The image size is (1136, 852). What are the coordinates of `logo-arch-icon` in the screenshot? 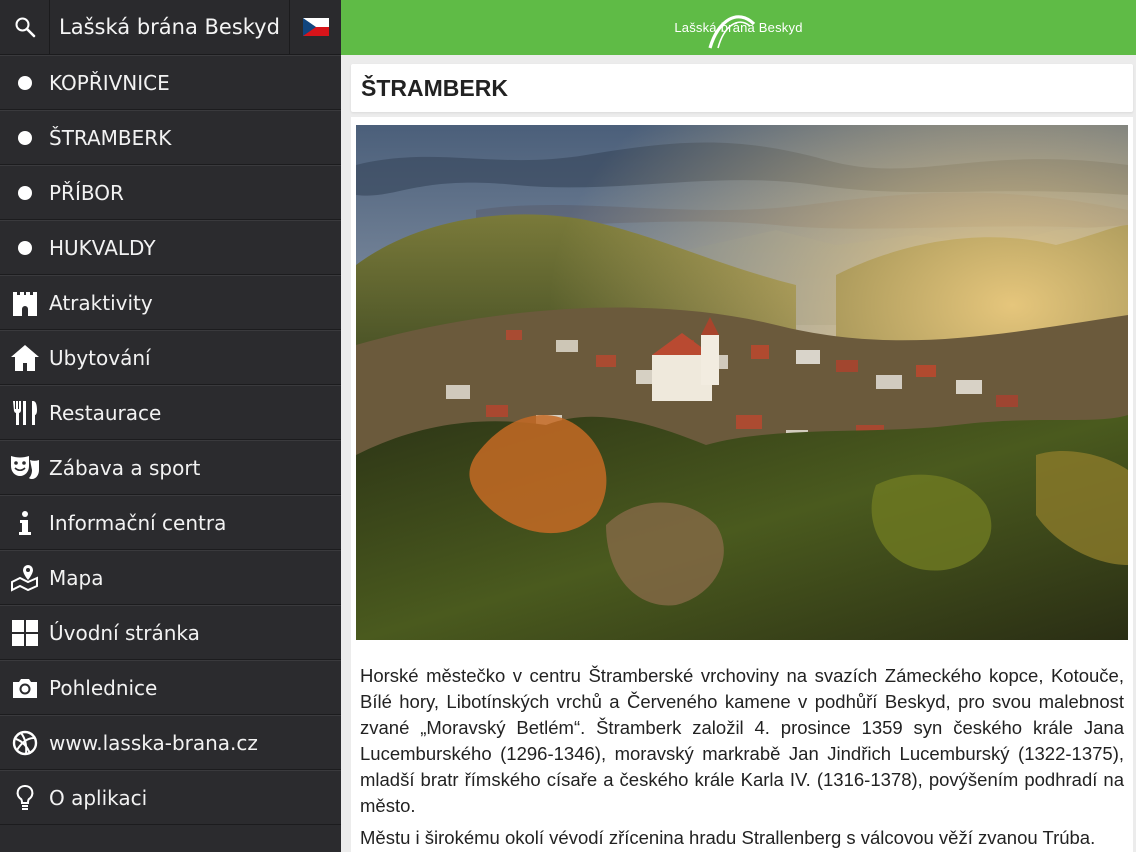 It's located at (732, 32).